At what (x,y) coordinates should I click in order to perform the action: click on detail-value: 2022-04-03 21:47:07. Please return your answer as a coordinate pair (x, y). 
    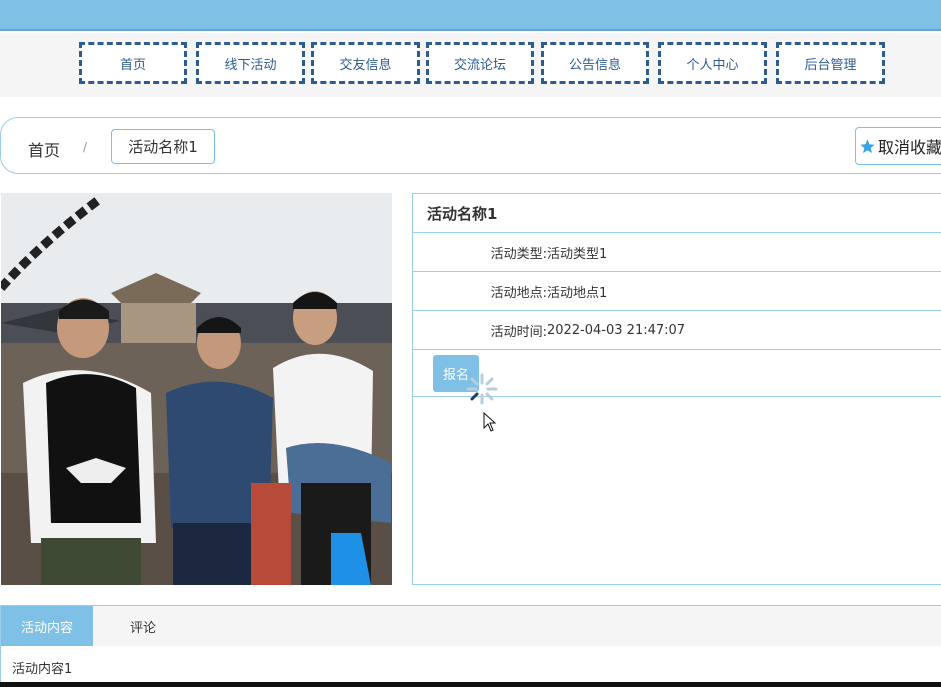
    Looking at the image, I should click on (616, 330).